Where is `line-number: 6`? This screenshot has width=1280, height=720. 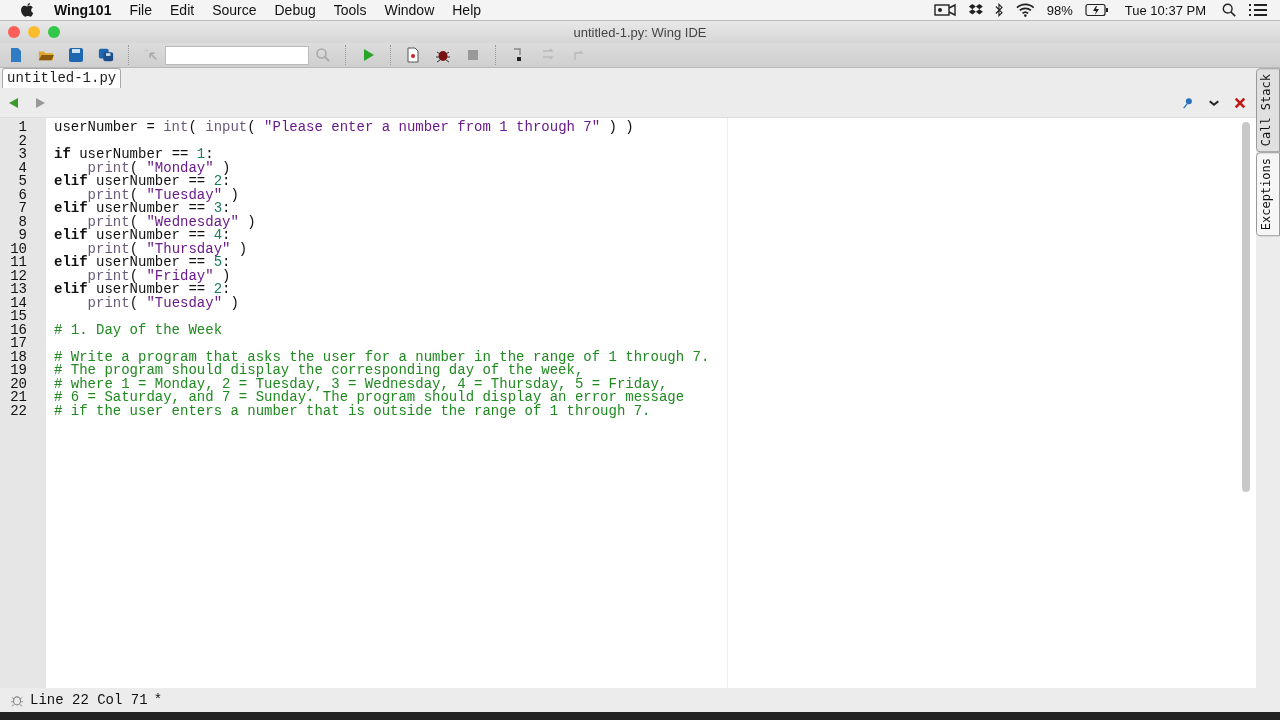 line-number: 6 is located at coordinates (22, 195).